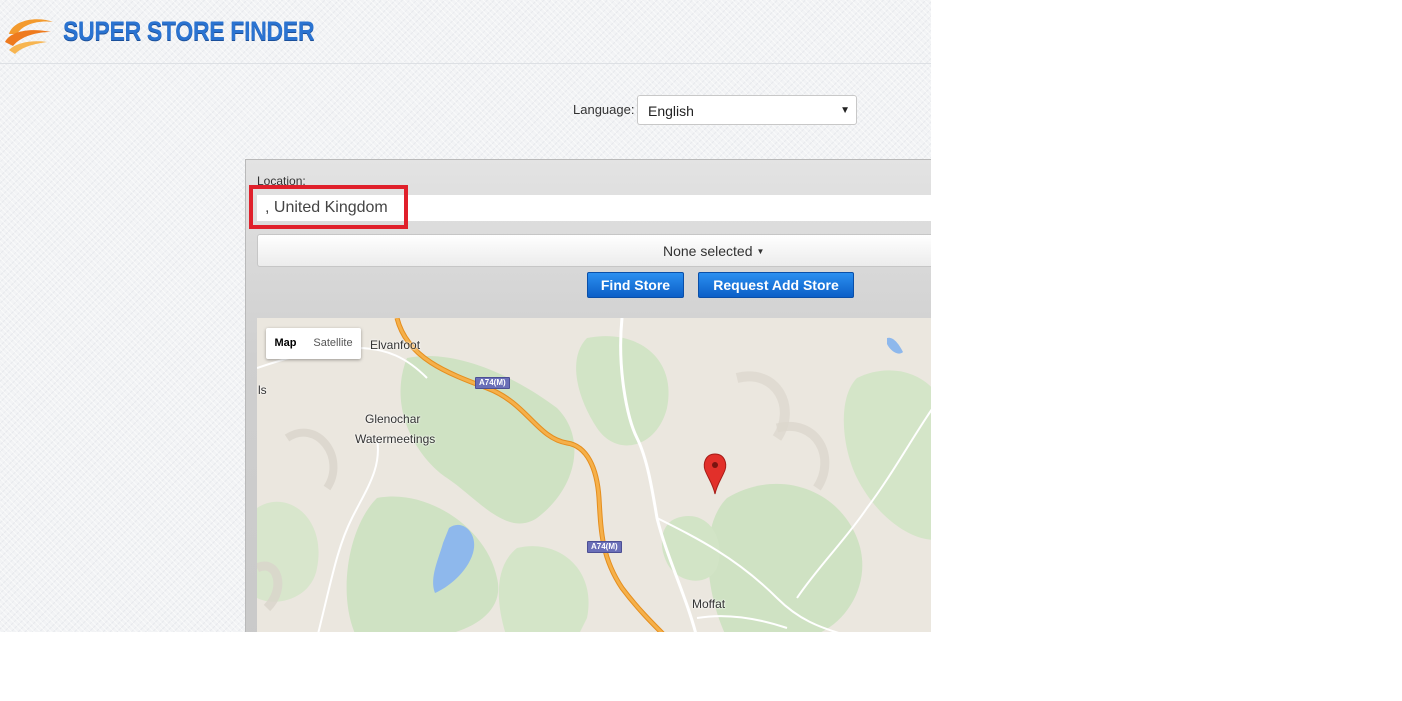 Image resolution: width=1402 pixels, height=701 pixels. Describe the element at coordinates (333, 343) in the screenshot. I see `map-type-satellite-button: Satellite` at that location.